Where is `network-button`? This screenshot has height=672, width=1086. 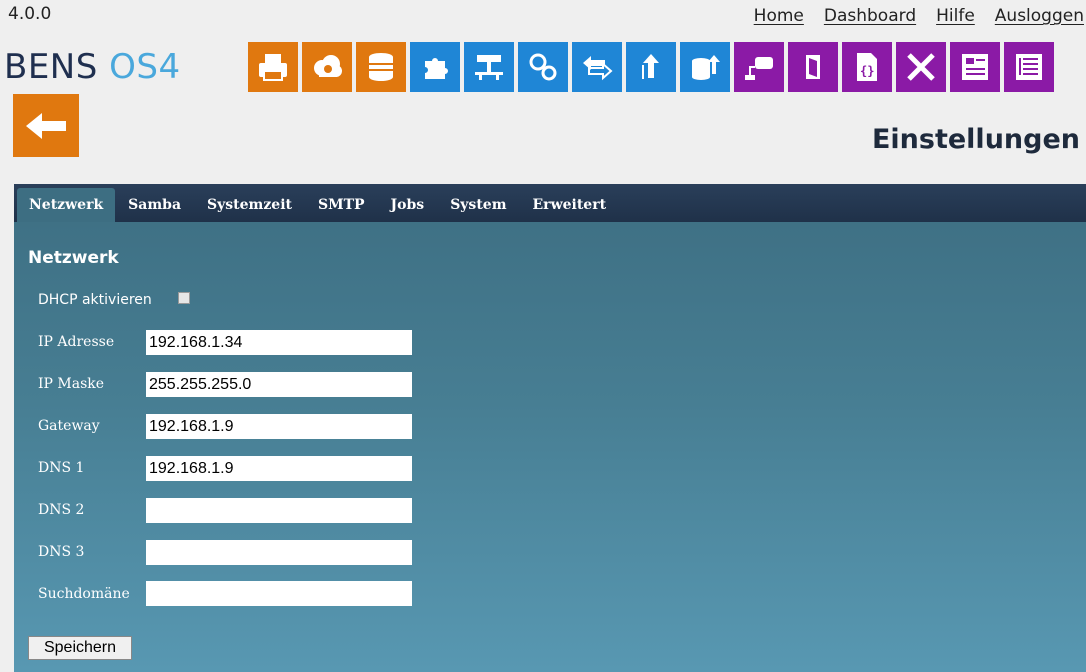 network-button is located at coordinates (489, 67).